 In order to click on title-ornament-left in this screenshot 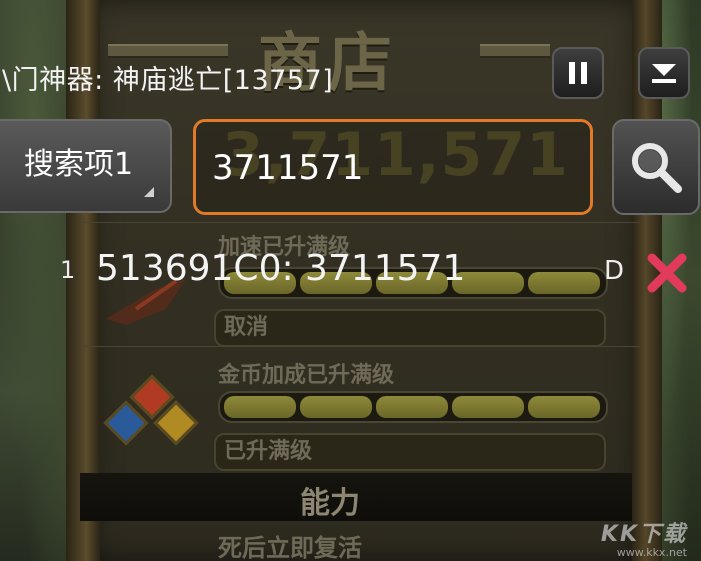, I will do `click(168, 51)`.